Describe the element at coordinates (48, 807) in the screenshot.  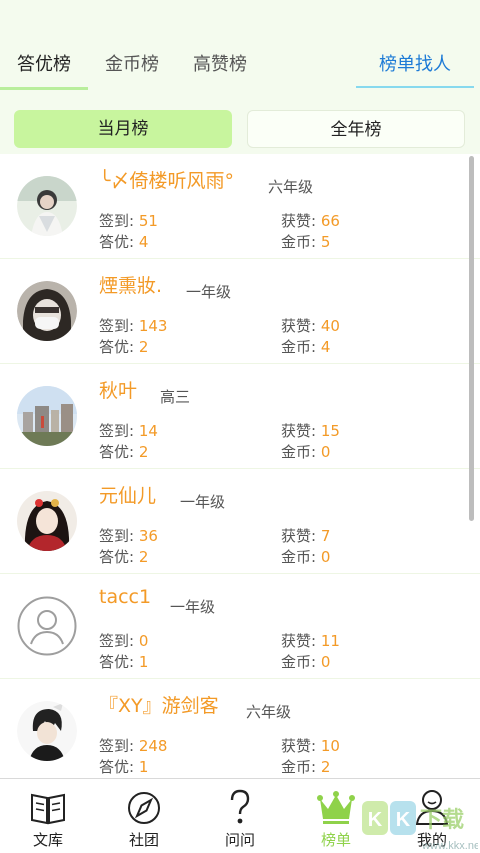
I see `book-icon` at that location.